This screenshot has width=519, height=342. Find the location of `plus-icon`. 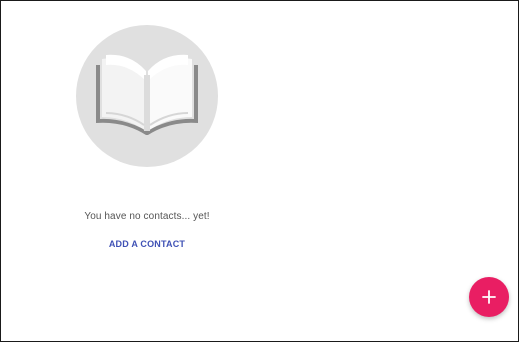

plus-icon is located at coordinates (489, 297).